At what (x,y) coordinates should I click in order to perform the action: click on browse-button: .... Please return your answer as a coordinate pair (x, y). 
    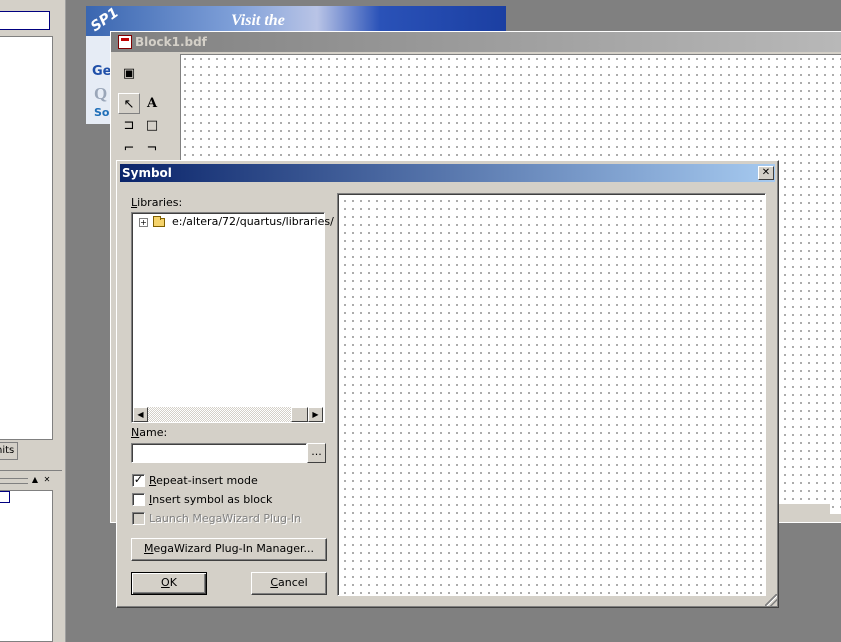
    Looking at the image, I should click on (316, 453).